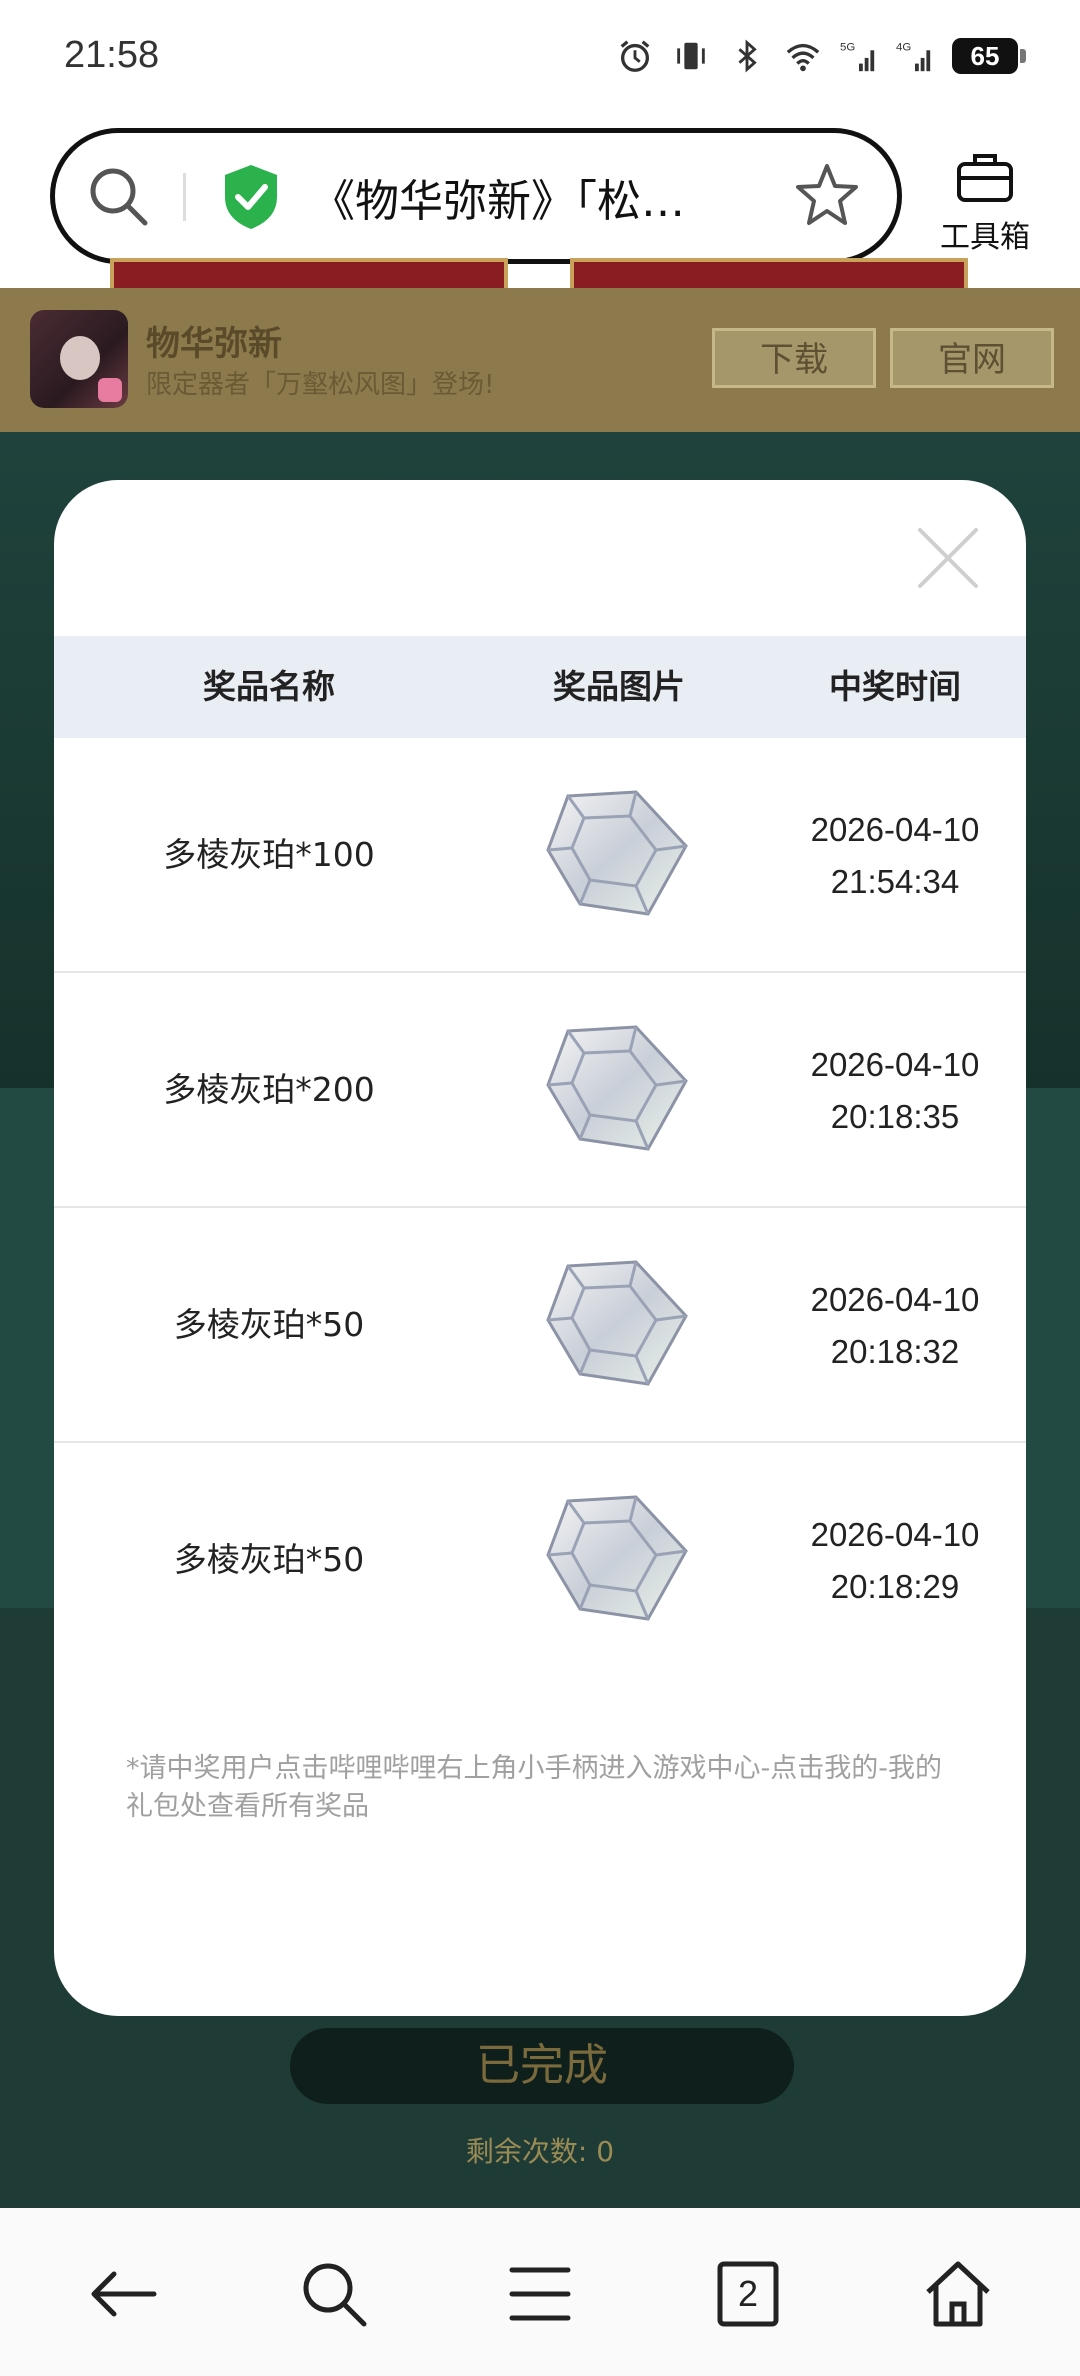 This screenshot has height=2376, width=1080. Describe the element at coordinates (989, 56) in the screenshot. I see `battery-indicator: 65` at that location.